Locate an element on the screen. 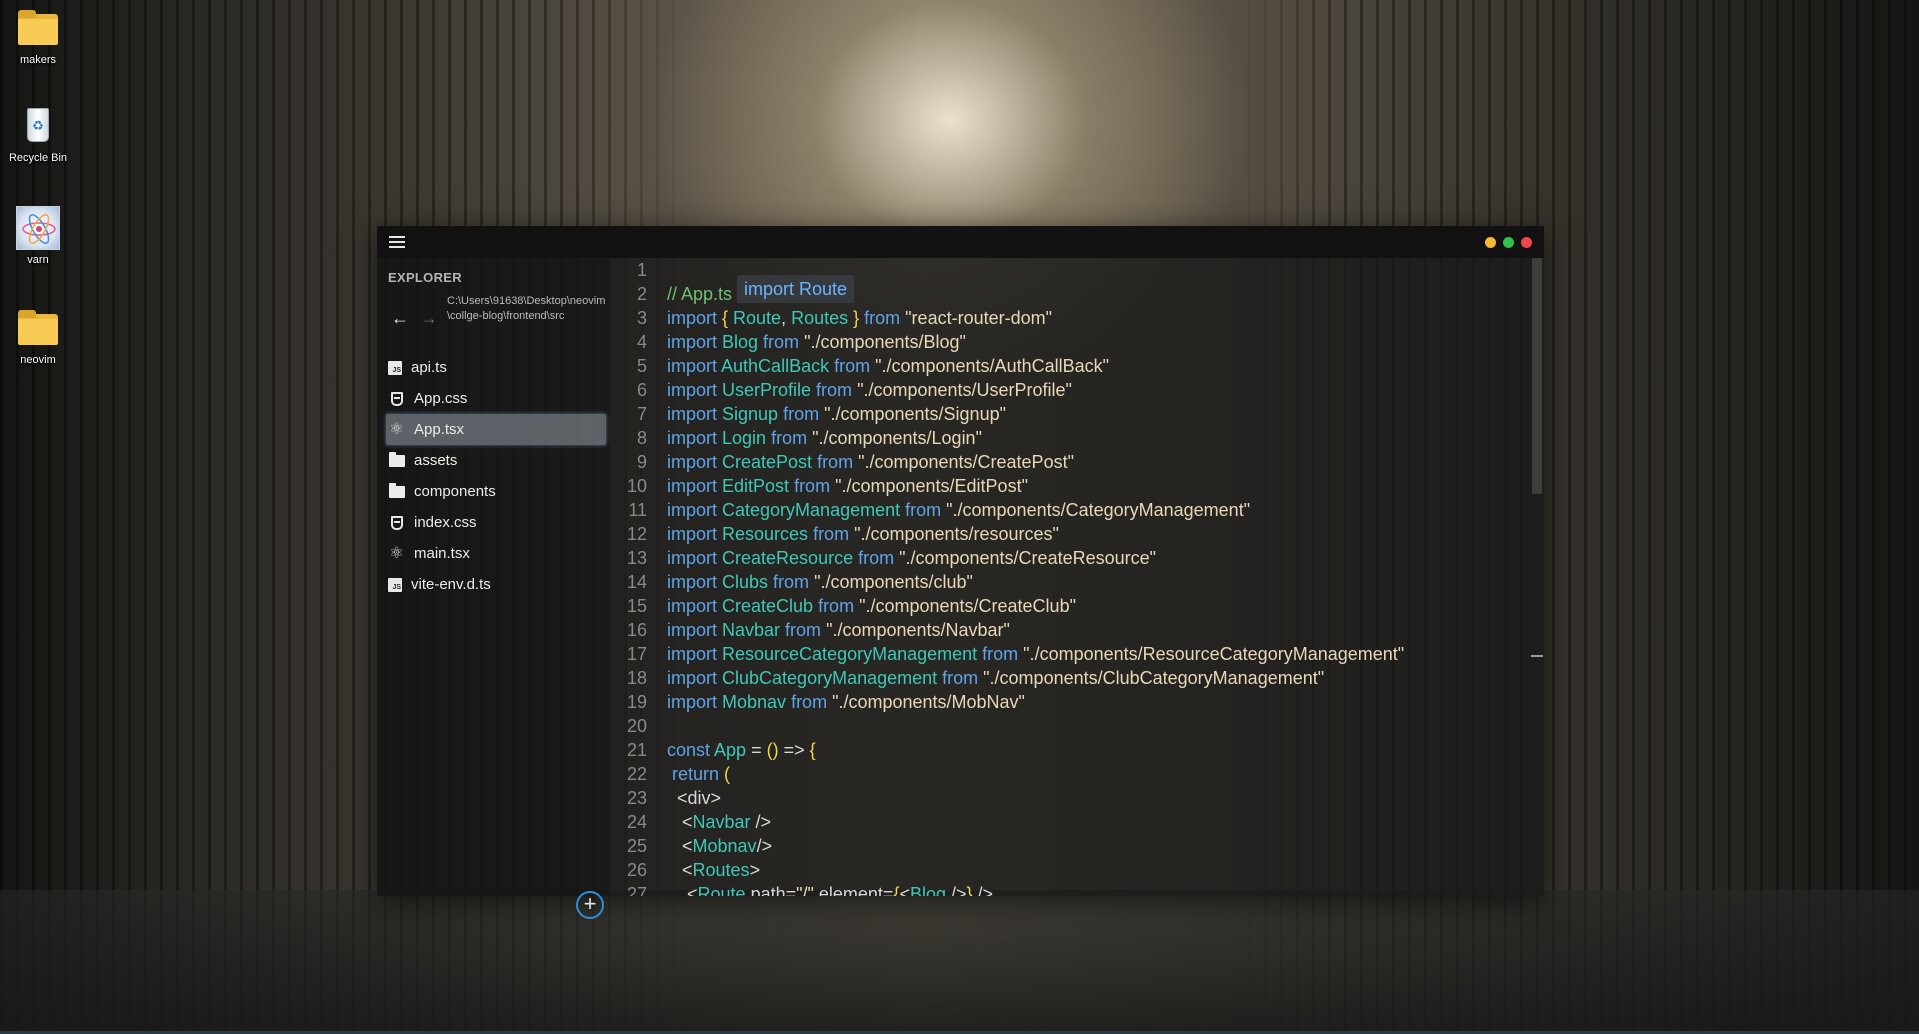 Image resolution: width=1919 pixels, height=1034 pixels. code-token: AuthCallBack is located at coordinates (778, 366).